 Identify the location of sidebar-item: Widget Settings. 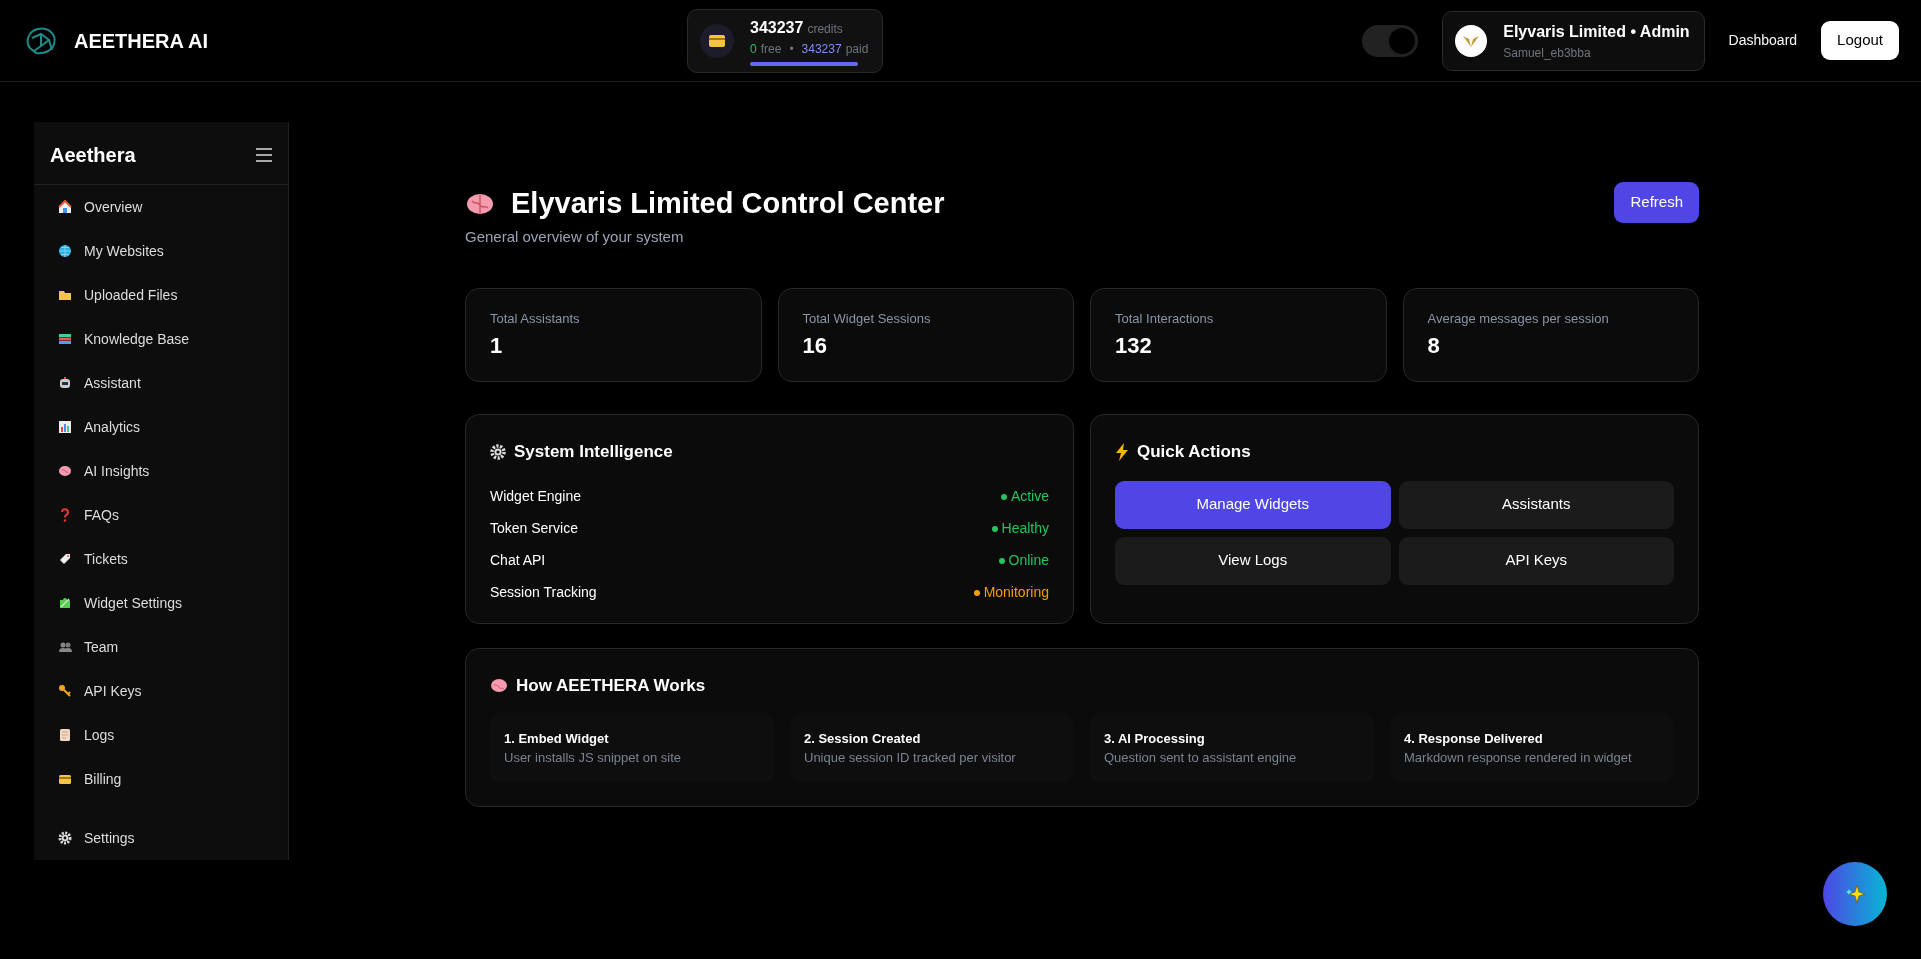
(161, 603).